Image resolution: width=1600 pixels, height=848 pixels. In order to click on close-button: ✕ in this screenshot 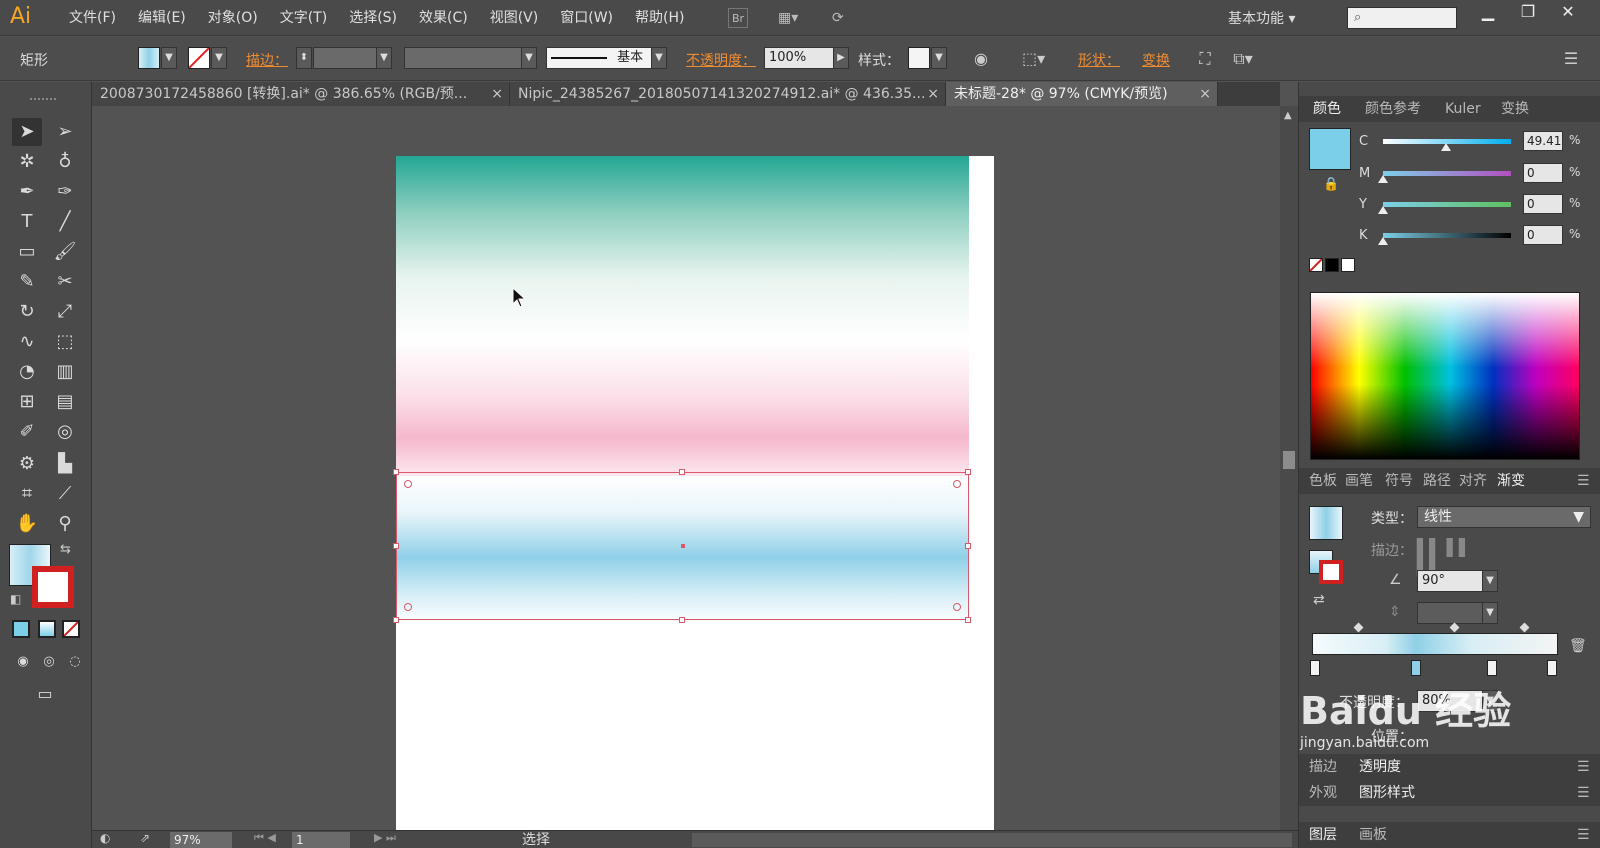, I will do `click(1568, 12)`.